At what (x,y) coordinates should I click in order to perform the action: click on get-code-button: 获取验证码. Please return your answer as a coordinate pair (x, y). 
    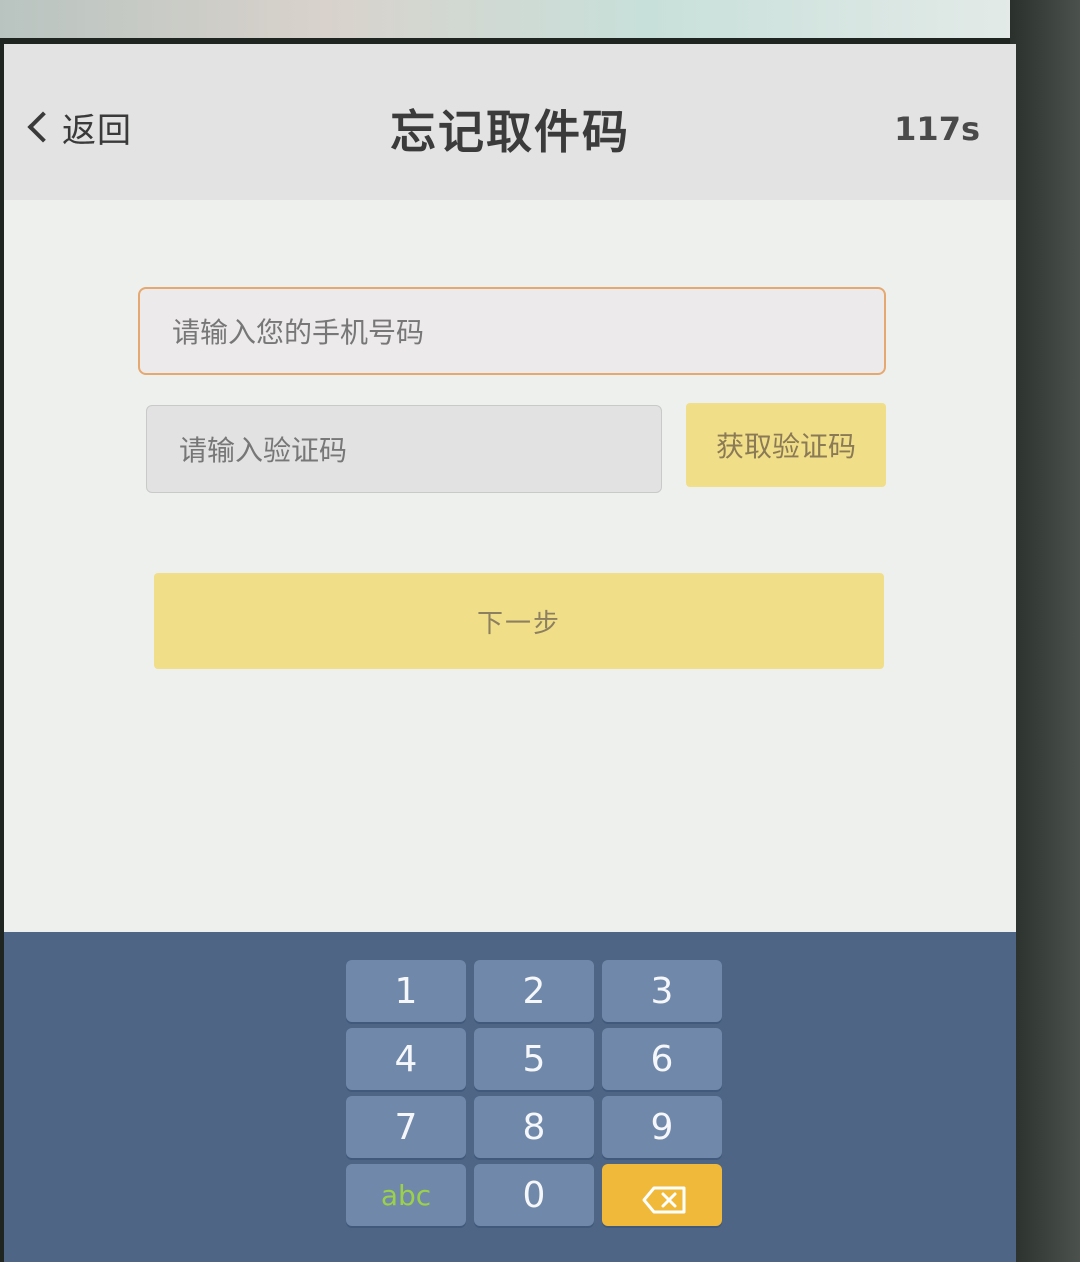
    Looking at the image, I should click on (786, 445).